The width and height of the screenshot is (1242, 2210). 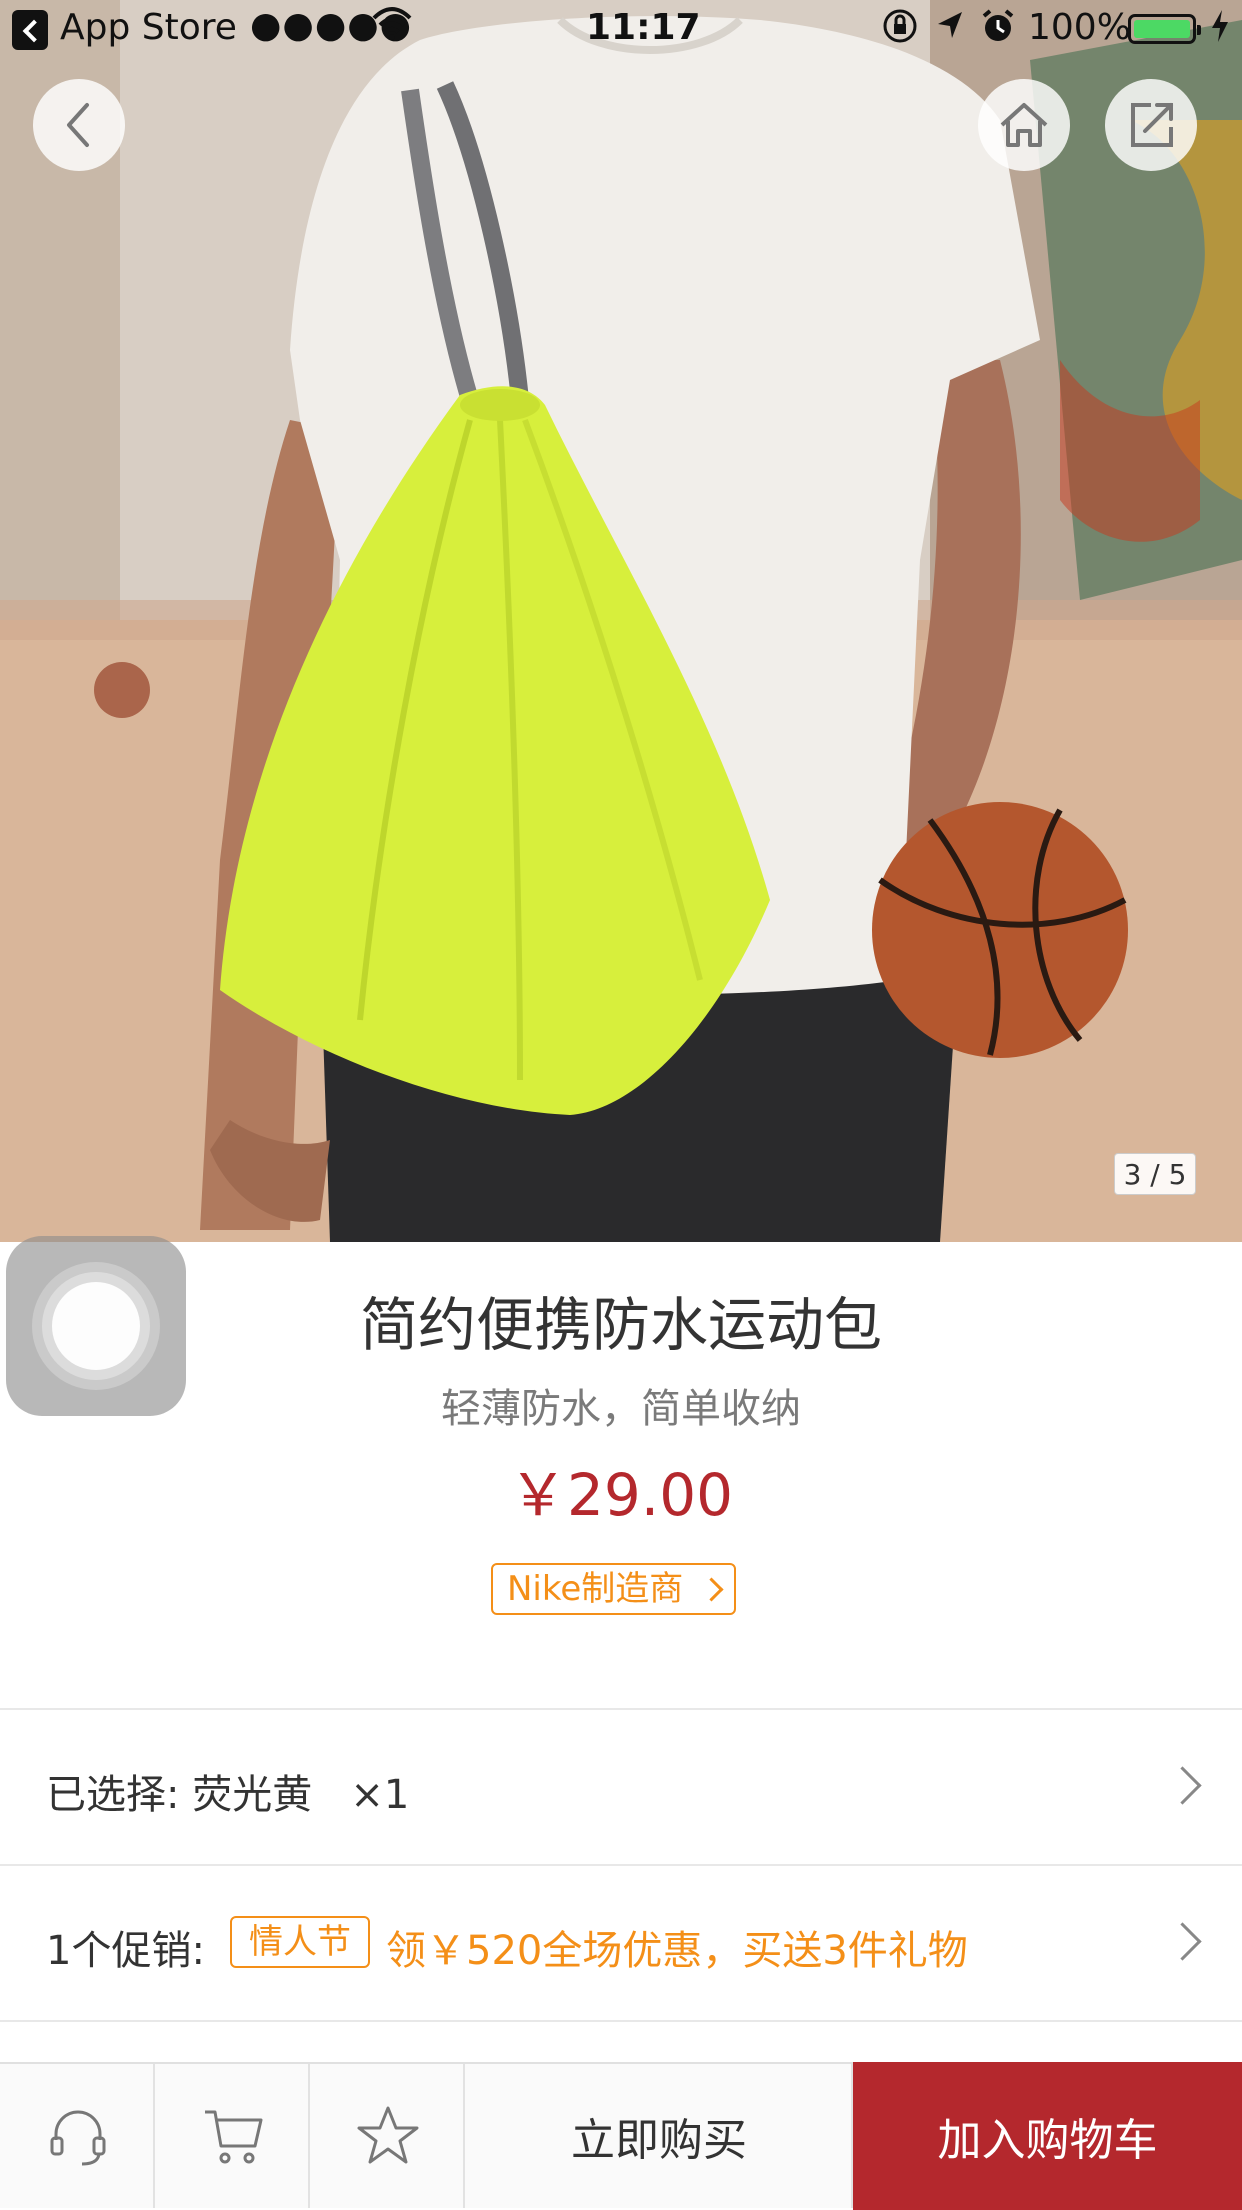 What do you see at coordinates (1164, 29) in the screenshot?
I see `battery-icon` at bounding box center [1164, 29].